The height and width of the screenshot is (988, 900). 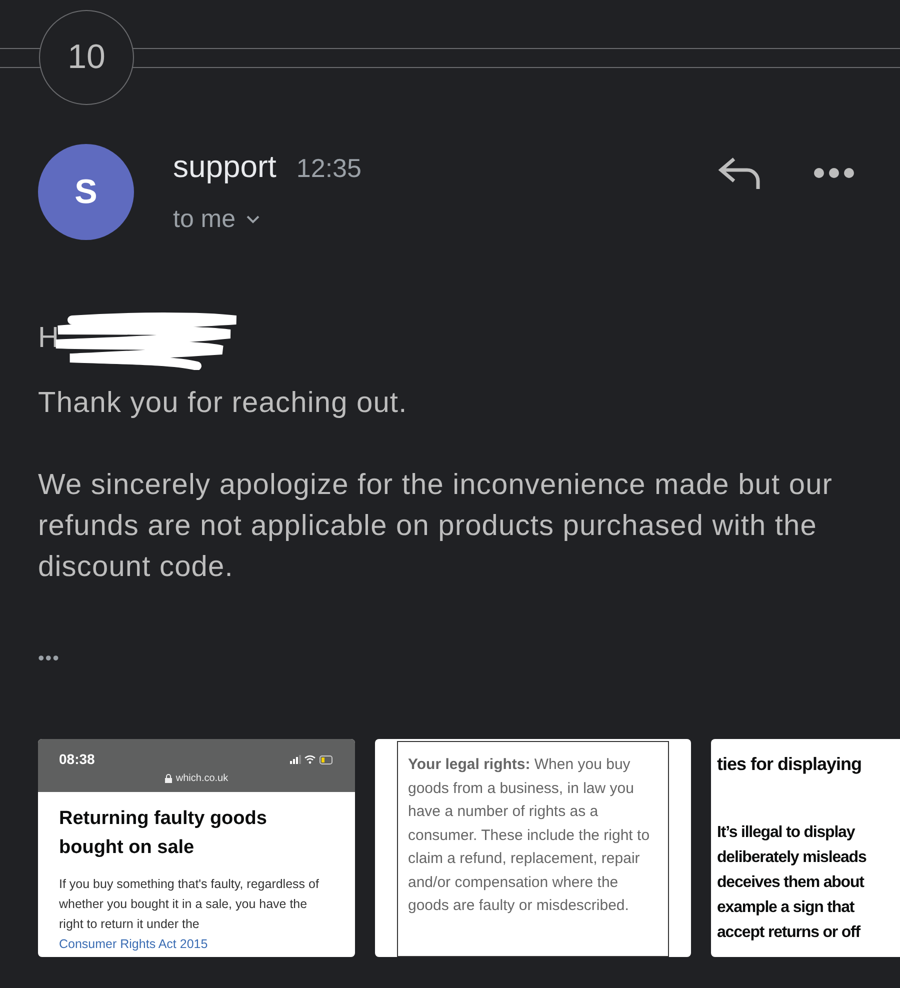 What do you see at coordinates (329, 168) in the screenshot?
I see `message-time: 12:35` at bounding box center [329, 168].